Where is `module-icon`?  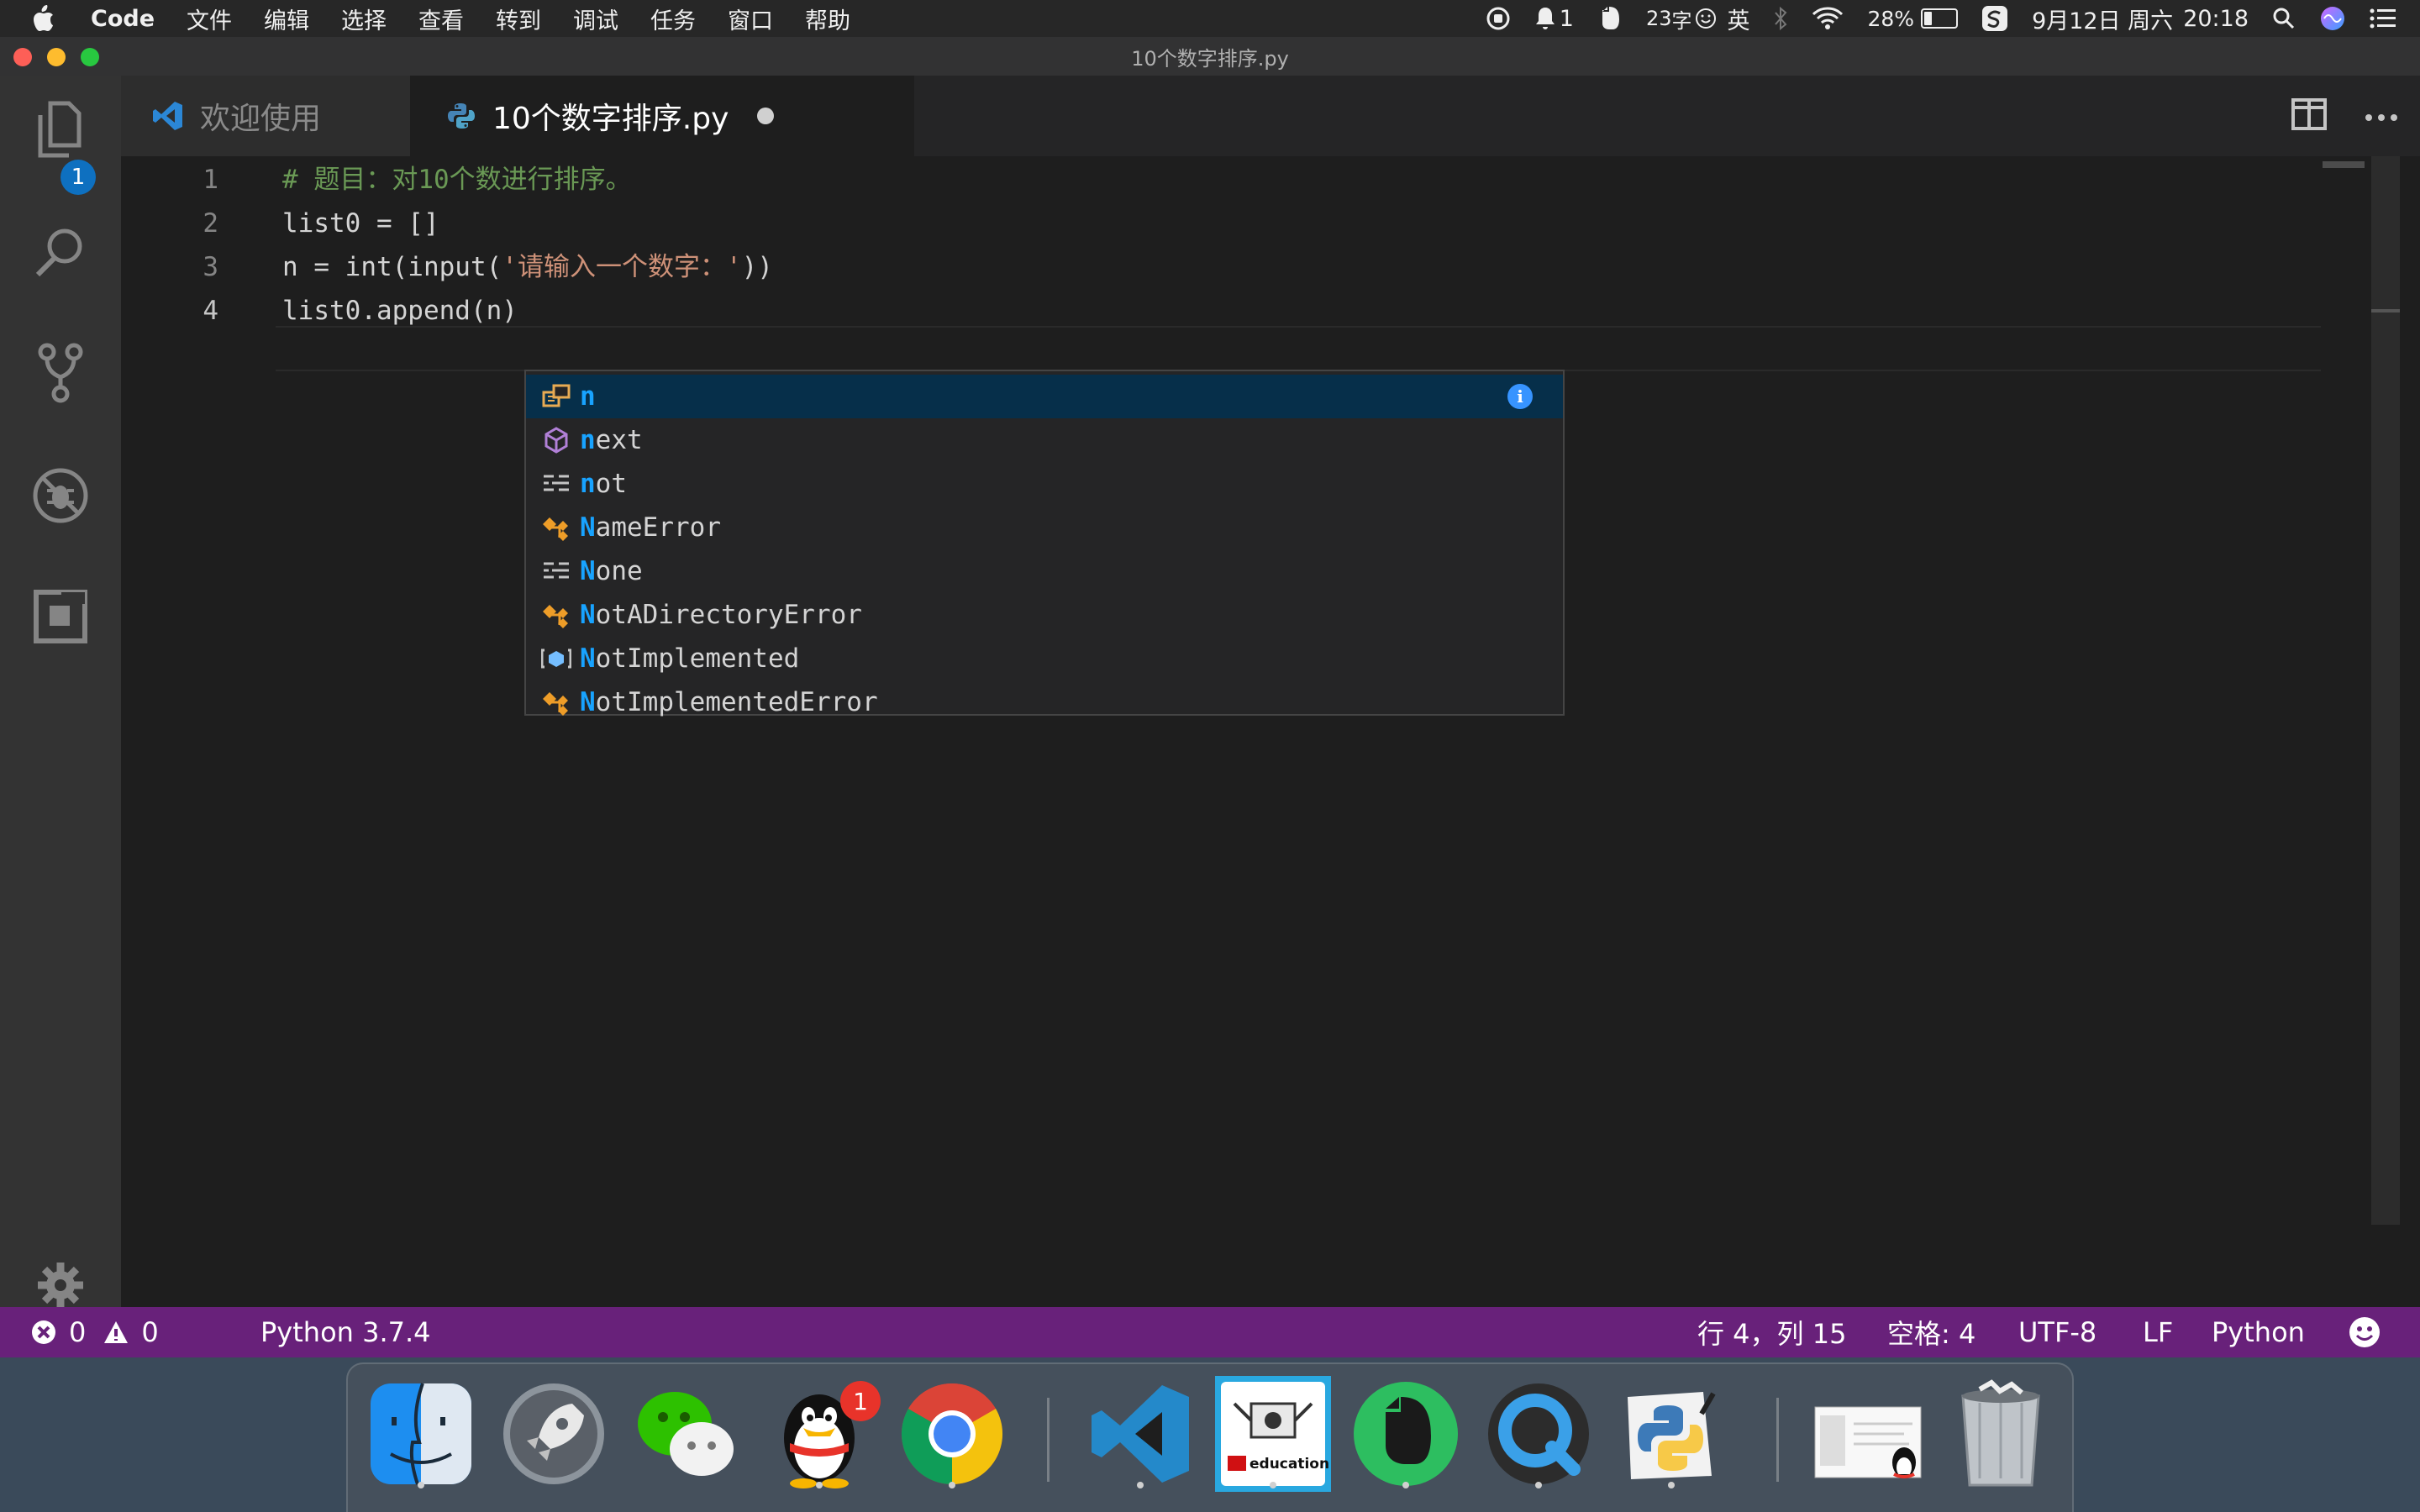 module-icon is located at coordinates (556, 440).